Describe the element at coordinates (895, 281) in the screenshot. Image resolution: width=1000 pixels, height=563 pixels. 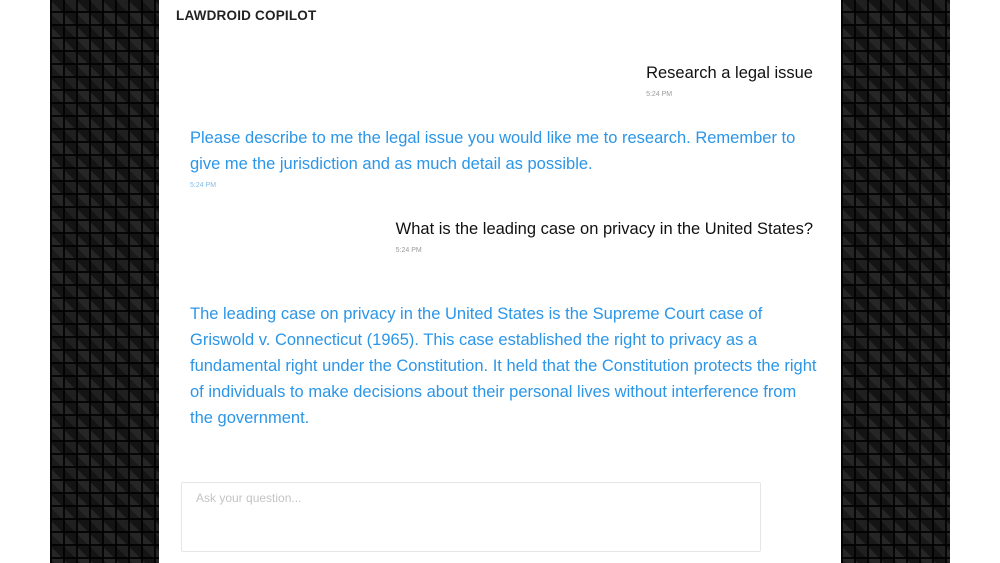
I see `right-pixel-background` at that location.